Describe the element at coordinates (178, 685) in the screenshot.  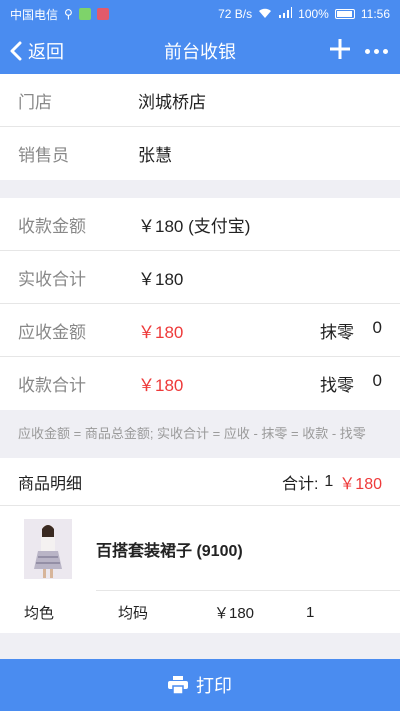
I see `printer-icon` at that location.